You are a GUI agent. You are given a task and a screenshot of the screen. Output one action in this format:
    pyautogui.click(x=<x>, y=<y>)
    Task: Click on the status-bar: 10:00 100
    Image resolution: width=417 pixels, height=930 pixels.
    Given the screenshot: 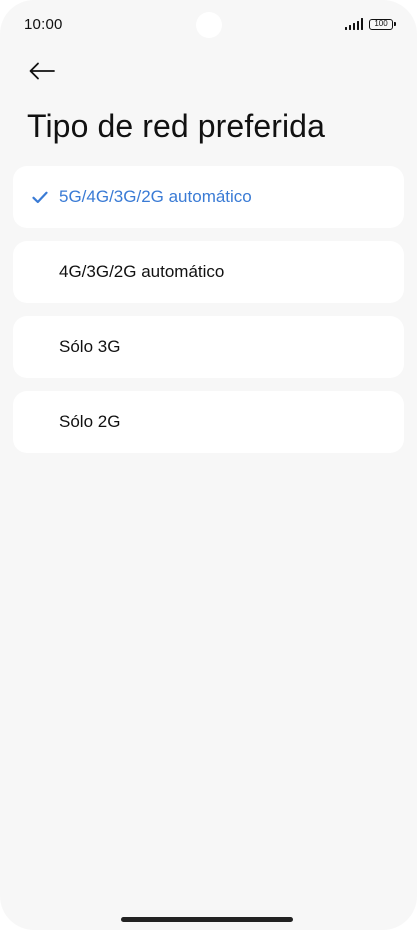 What is the action you would take?
    pyautogui.click(x=208, y=25)
    